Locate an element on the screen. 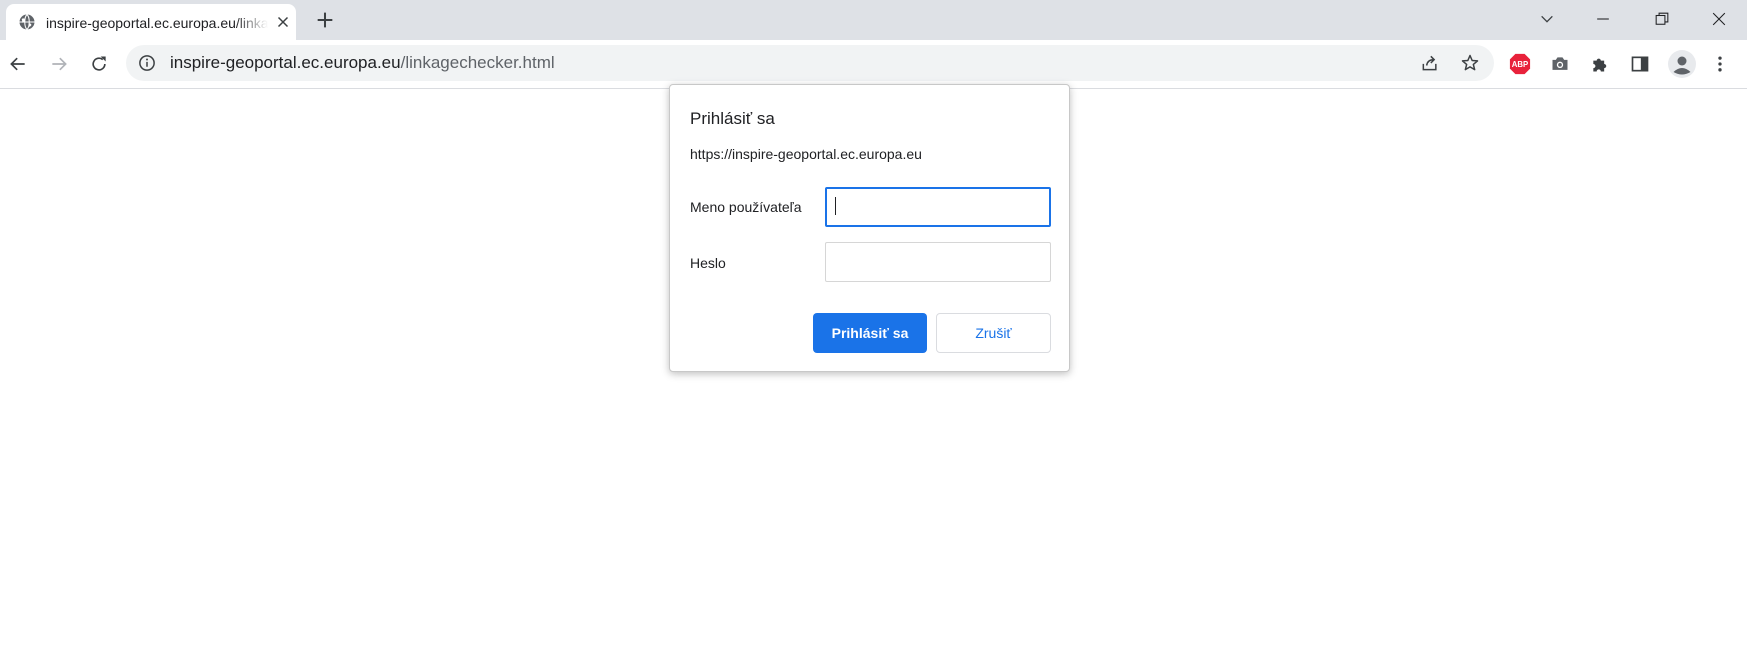 The height and width of the screenshot is (667, 1747). dialog-origin: https://inspire-geoportal.ec.europa.eu is located at coordinates (806, 154).